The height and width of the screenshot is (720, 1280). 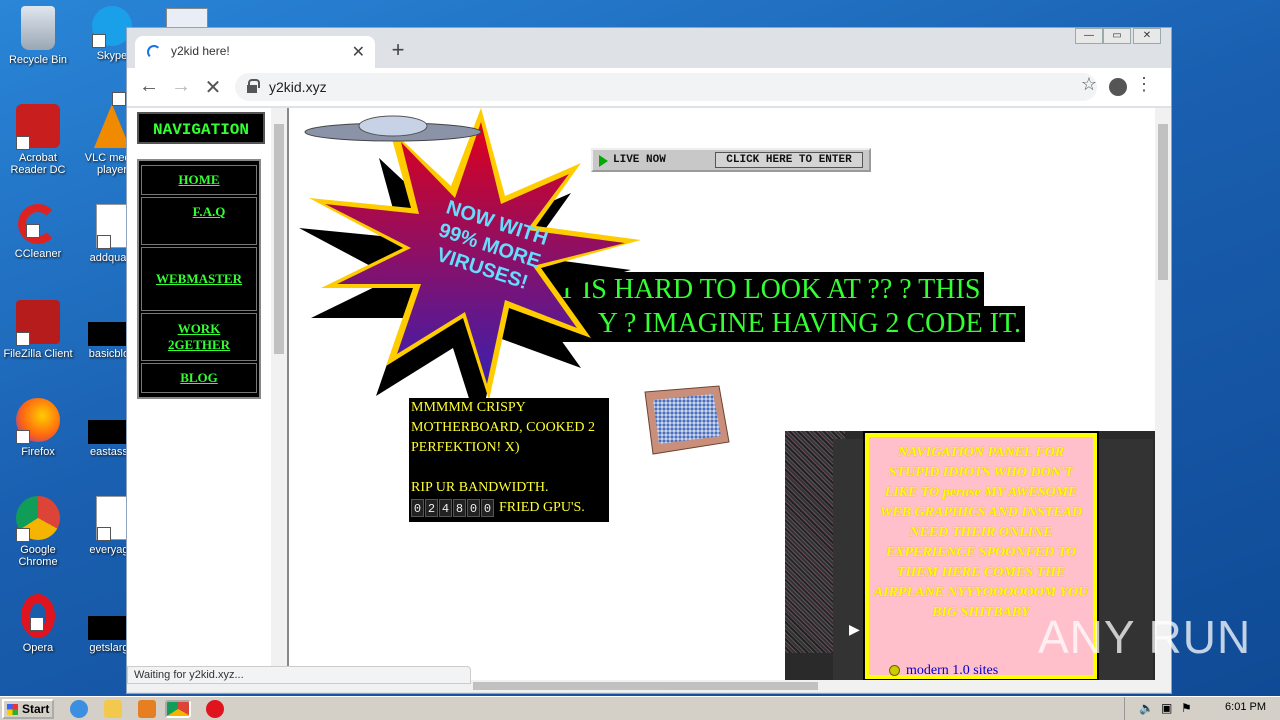 What do you see at coordinates (178, 709) in the screenshot?
I see `chrome-taskbar-icon` at bounding box center [178, 709].